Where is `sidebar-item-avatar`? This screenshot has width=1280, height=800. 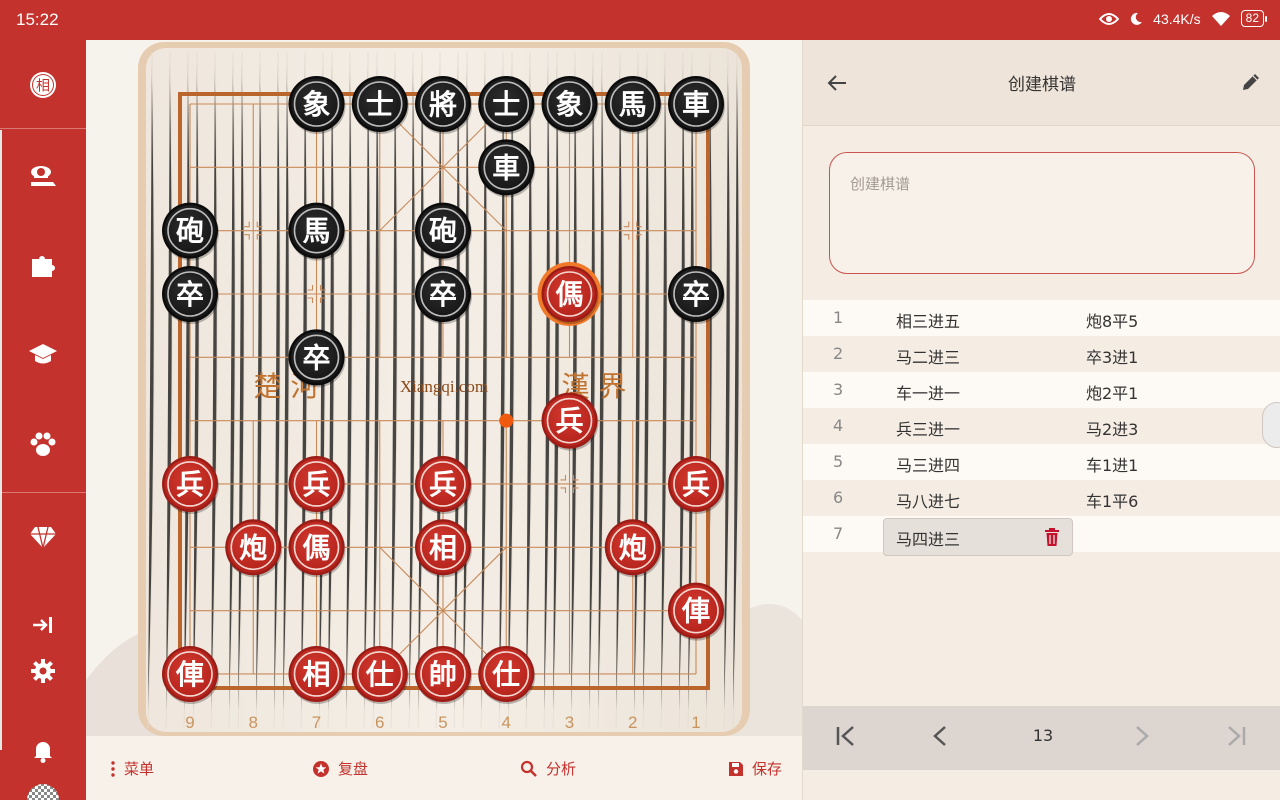
sidebar-item-avatar is located at coordinates (43, 789).